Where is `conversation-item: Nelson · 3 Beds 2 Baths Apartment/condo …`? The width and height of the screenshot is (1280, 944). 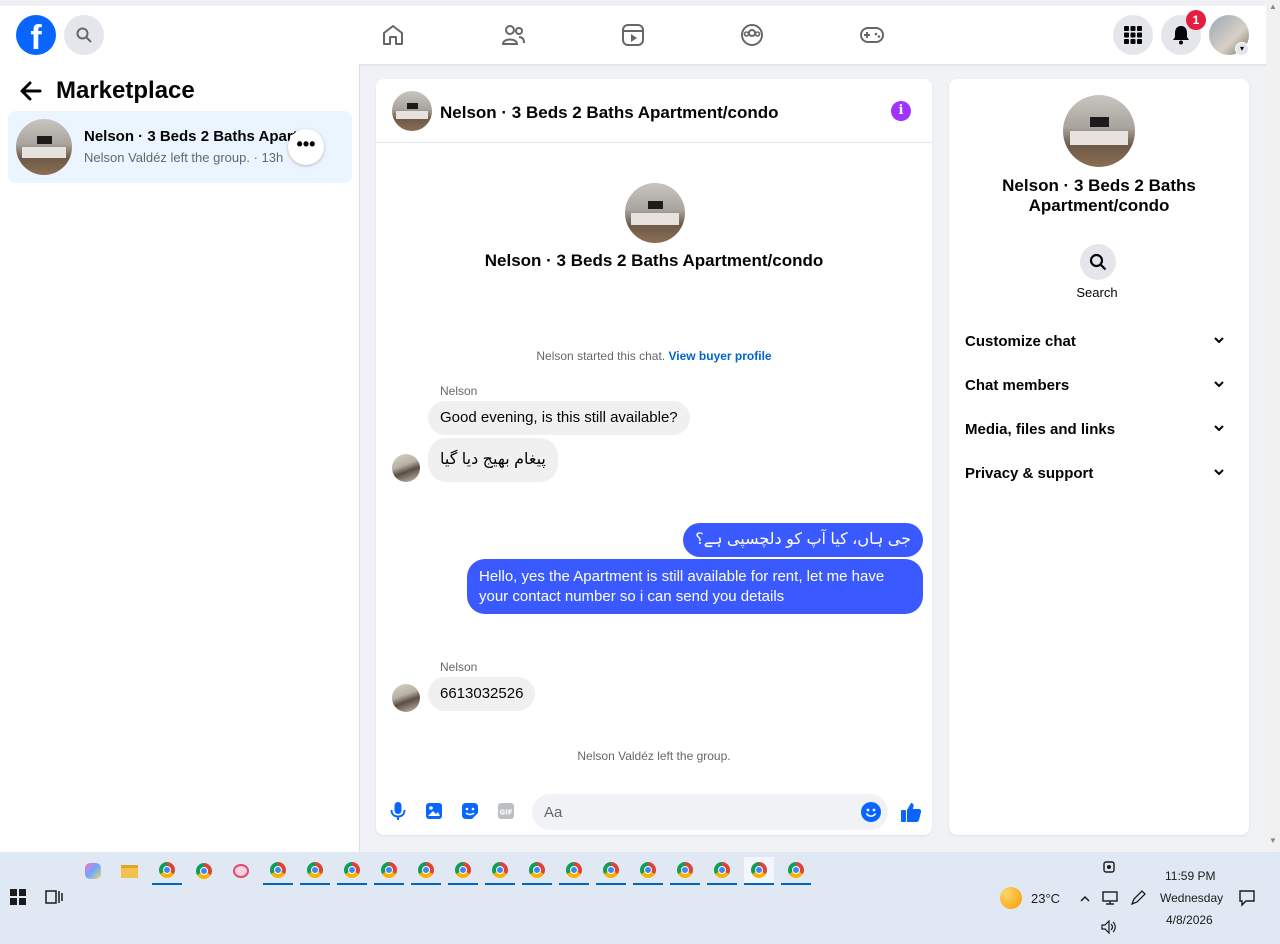
conversation-item: Nelson · 3 Beds 2 Baths Apartment/condo … is located at coordinates (180, 147).